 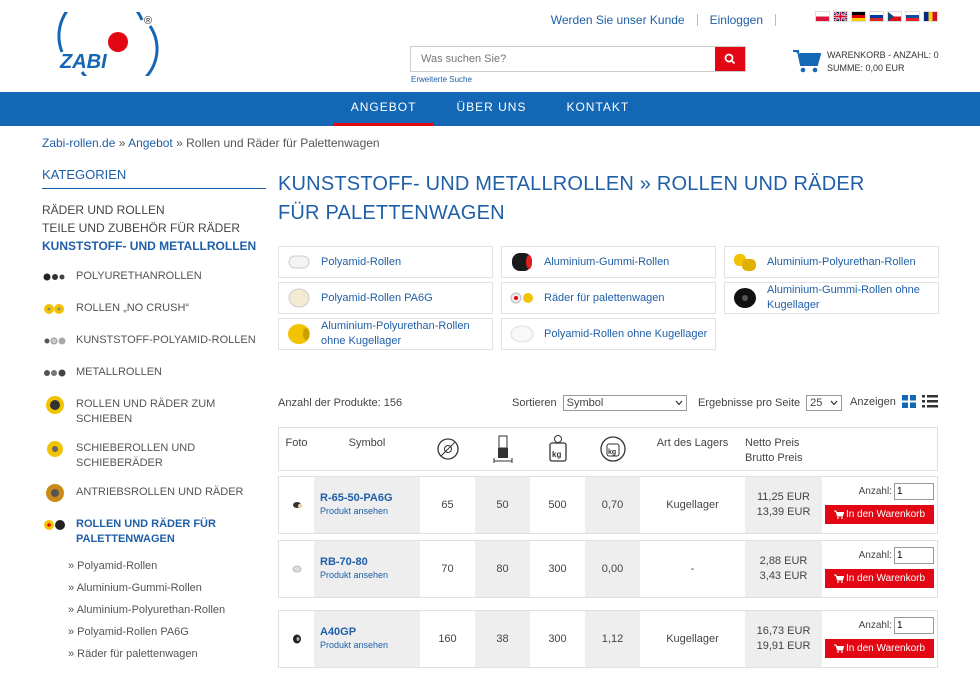 What do you see at coordinates (167, 610) in the screenshot?
I see `subsub-aluminium-polyurethan: » Aluminium-Polyurethan-Rollen` at bounding box center [167, 610].